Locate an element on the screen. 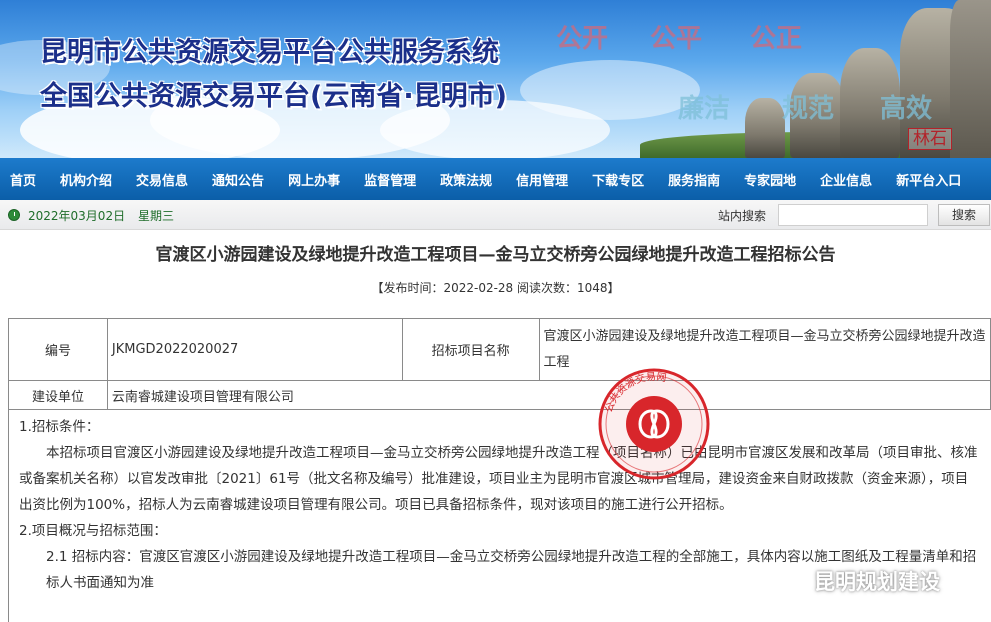 The width and height of the screenshot is (991, 622). unit-label: 建设单位 is located at coordinates (58, 395).